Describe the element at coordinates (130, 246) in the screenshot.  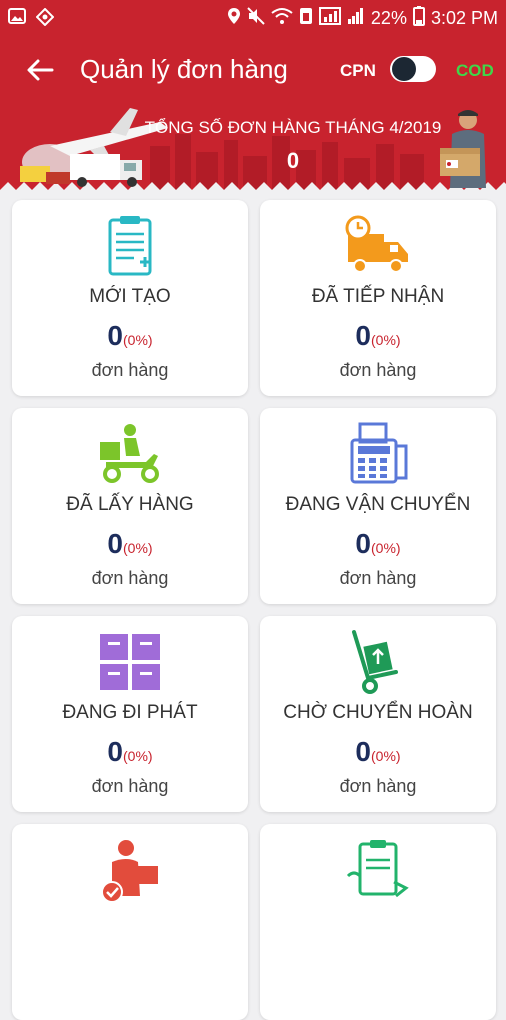
I see `clipboard-new-icon` at that location.